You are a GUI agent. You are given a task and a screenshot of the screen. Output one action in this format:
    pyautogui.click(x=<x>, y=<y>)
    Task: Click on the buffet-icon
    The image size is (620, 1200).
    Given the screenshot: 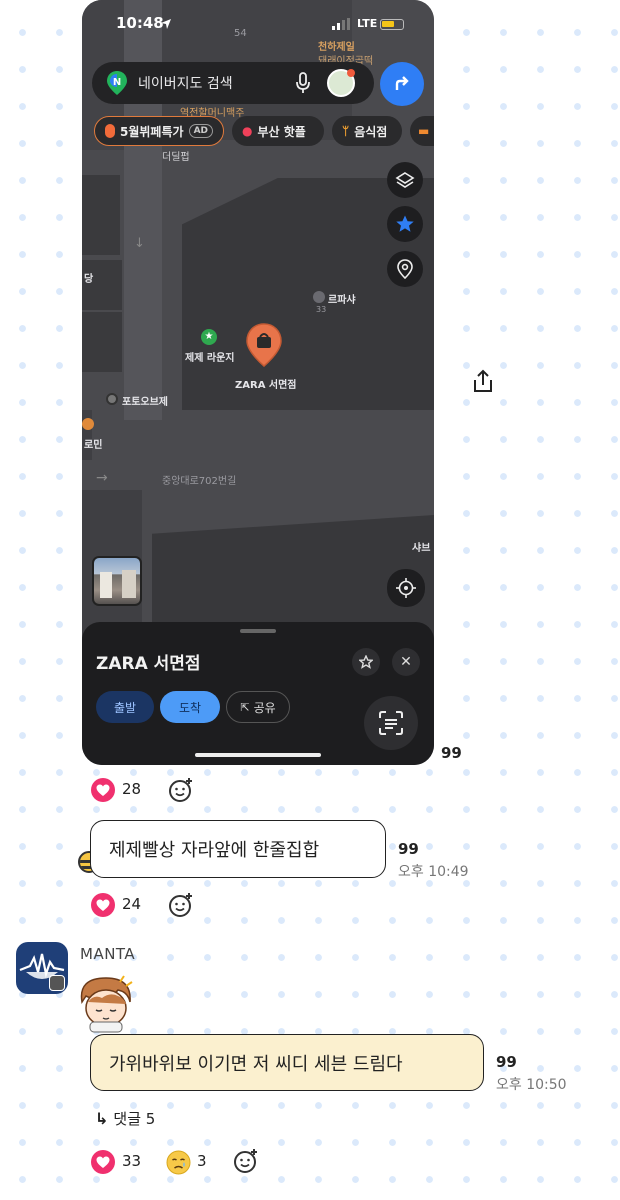 What is the action you would take?
    pyautogui.click(x=110, y=131)
    